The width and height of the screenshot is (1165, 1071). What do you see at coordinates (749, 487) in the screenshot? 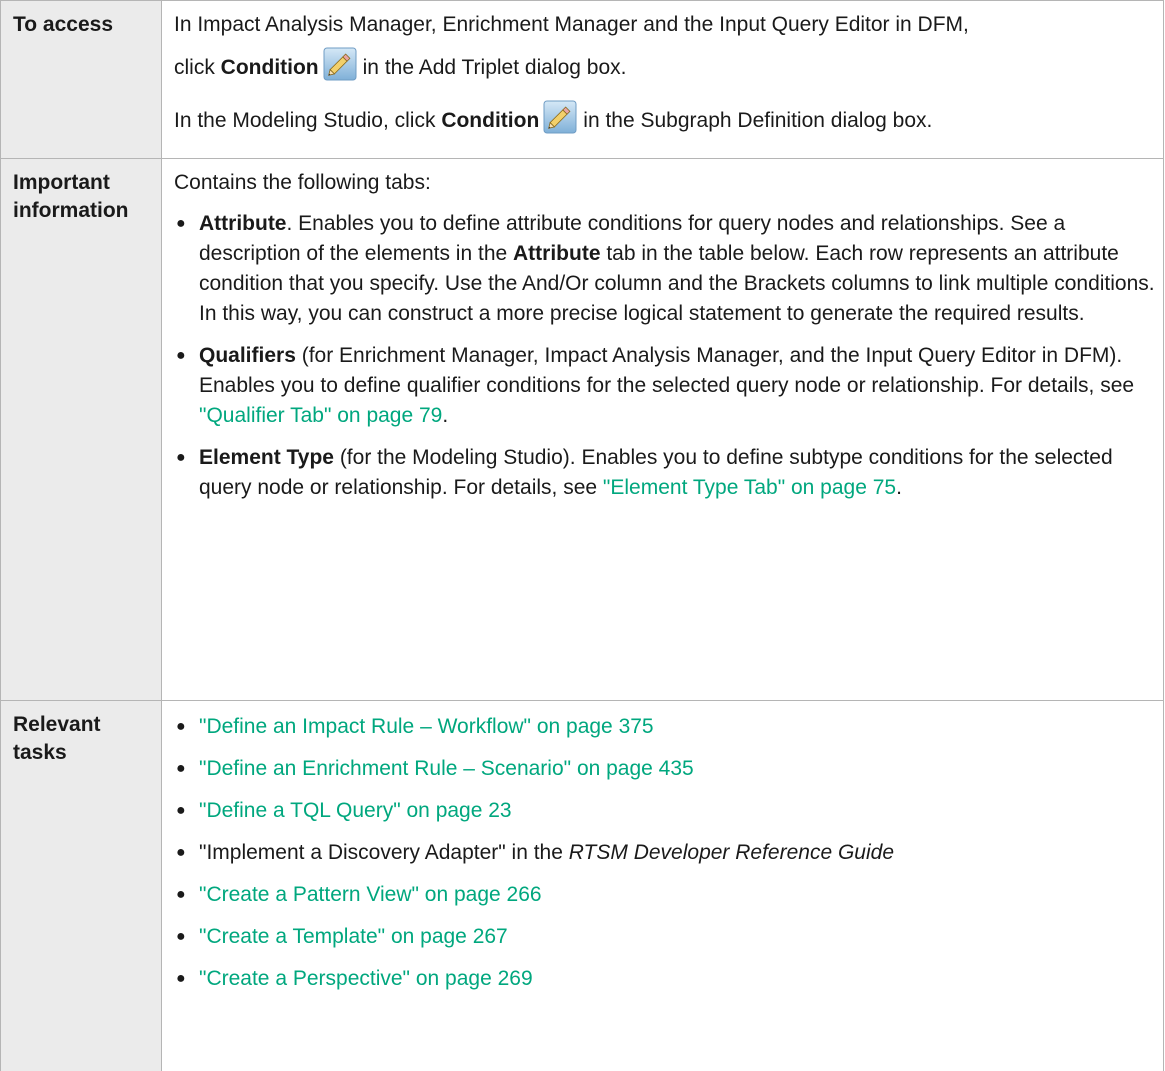
I see `element-type-tab-link: "Element Type Tab" on page 75` at bounding box center [749, 487].